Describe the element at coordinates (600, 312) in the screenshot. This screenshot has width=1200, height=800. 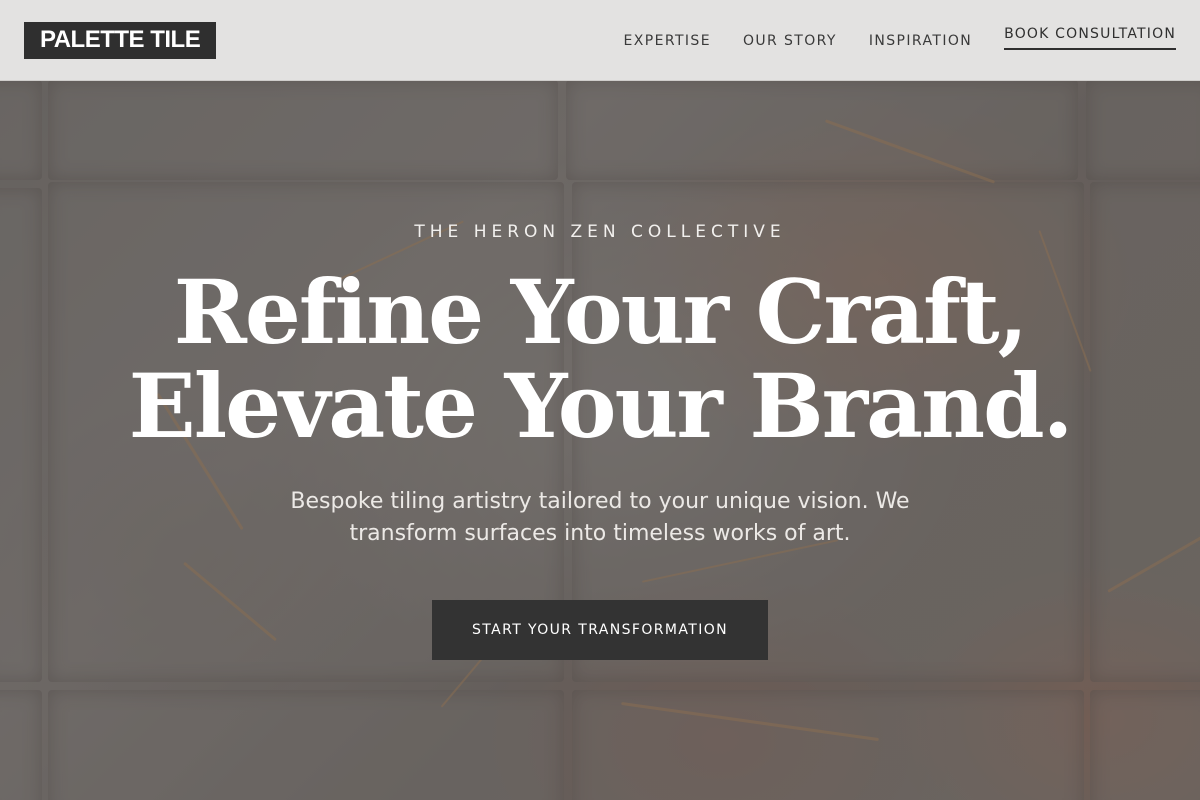
I see `hero-headline-line-1: Refine Your Craft,` at that location.